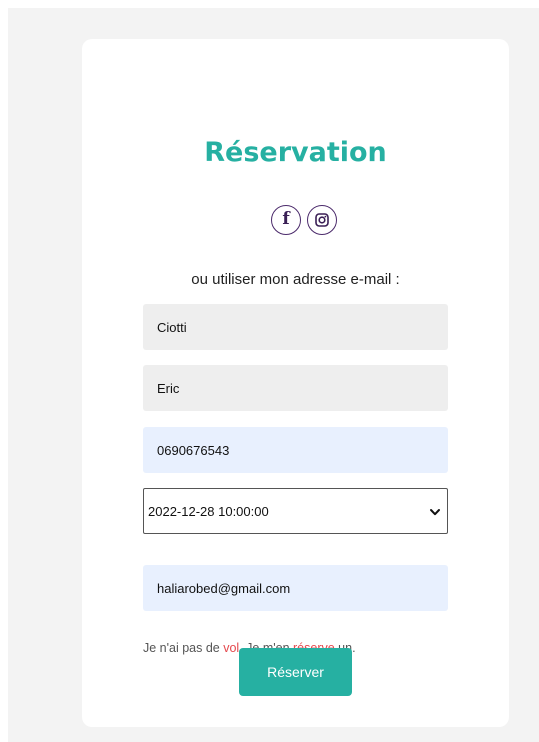  I want to click on prenom-field, so click(295, 388).